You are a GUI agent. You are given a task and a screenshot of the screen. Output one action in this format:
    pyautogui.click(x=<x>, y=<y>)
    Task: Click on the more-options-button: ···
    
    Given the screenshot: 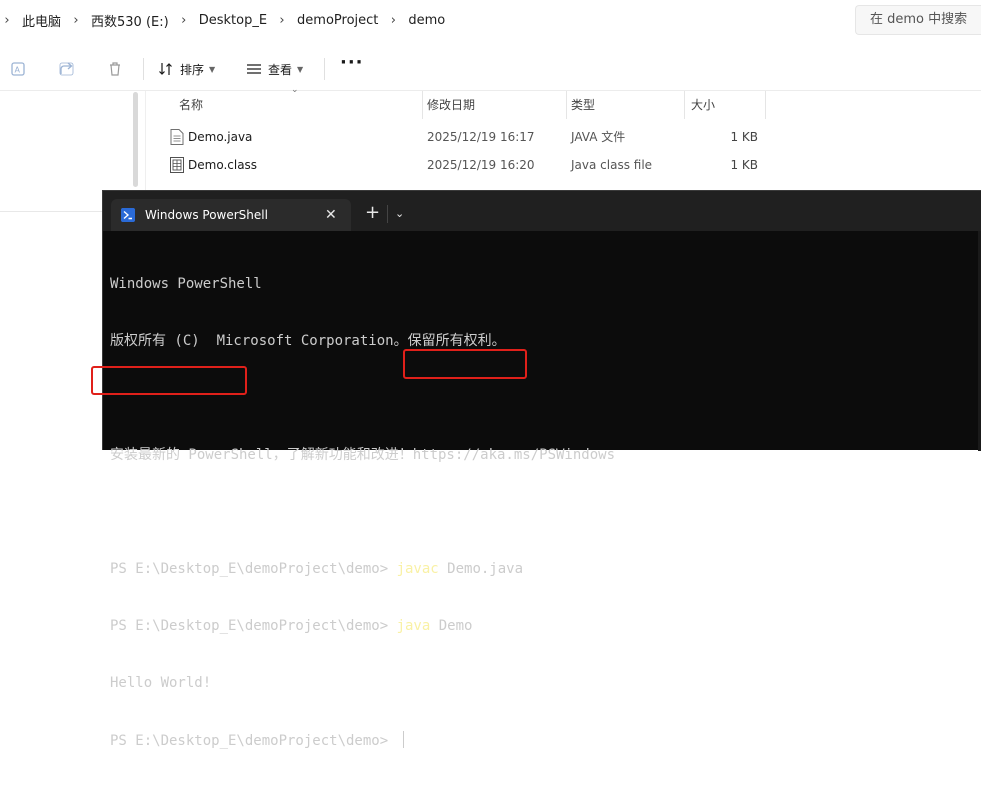 What is the action you would take?
    pyautogui.click(x=352, y=62)
    